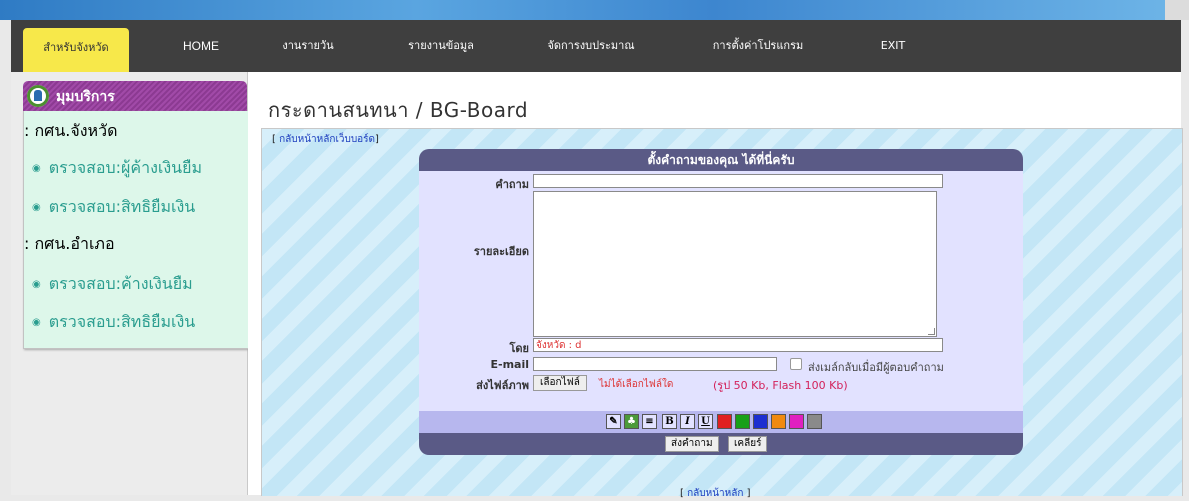  I want to click on format-toolbar: ✎ ♣ ≡ B I U, so click(721, 422).